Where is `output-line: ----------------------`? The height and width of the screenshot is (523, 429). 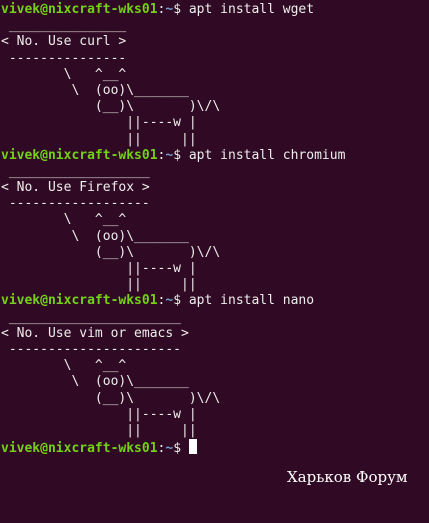 output-line: ---------------------- is located at coordinates (91, 349).